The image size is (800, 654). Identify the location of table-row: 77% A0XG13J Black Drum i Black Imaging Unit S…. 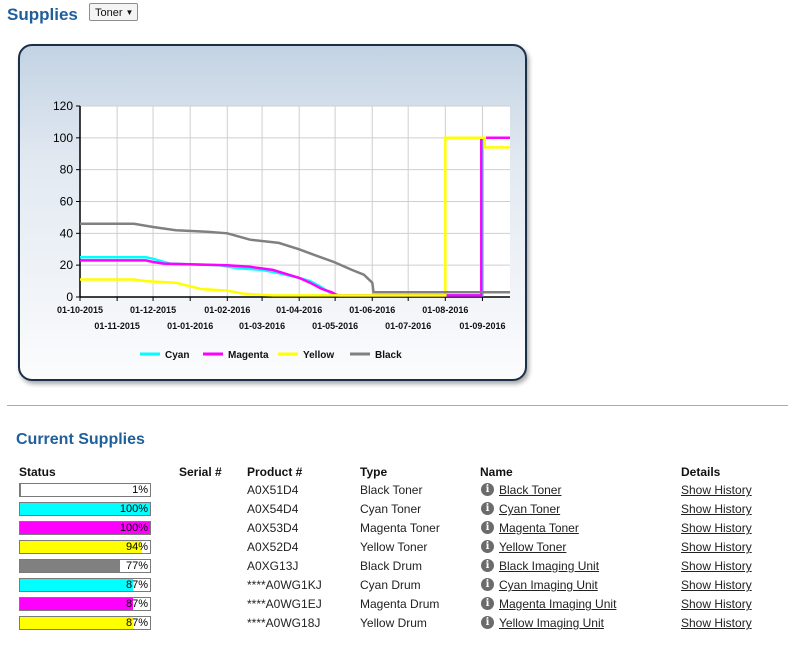
(400, 566).